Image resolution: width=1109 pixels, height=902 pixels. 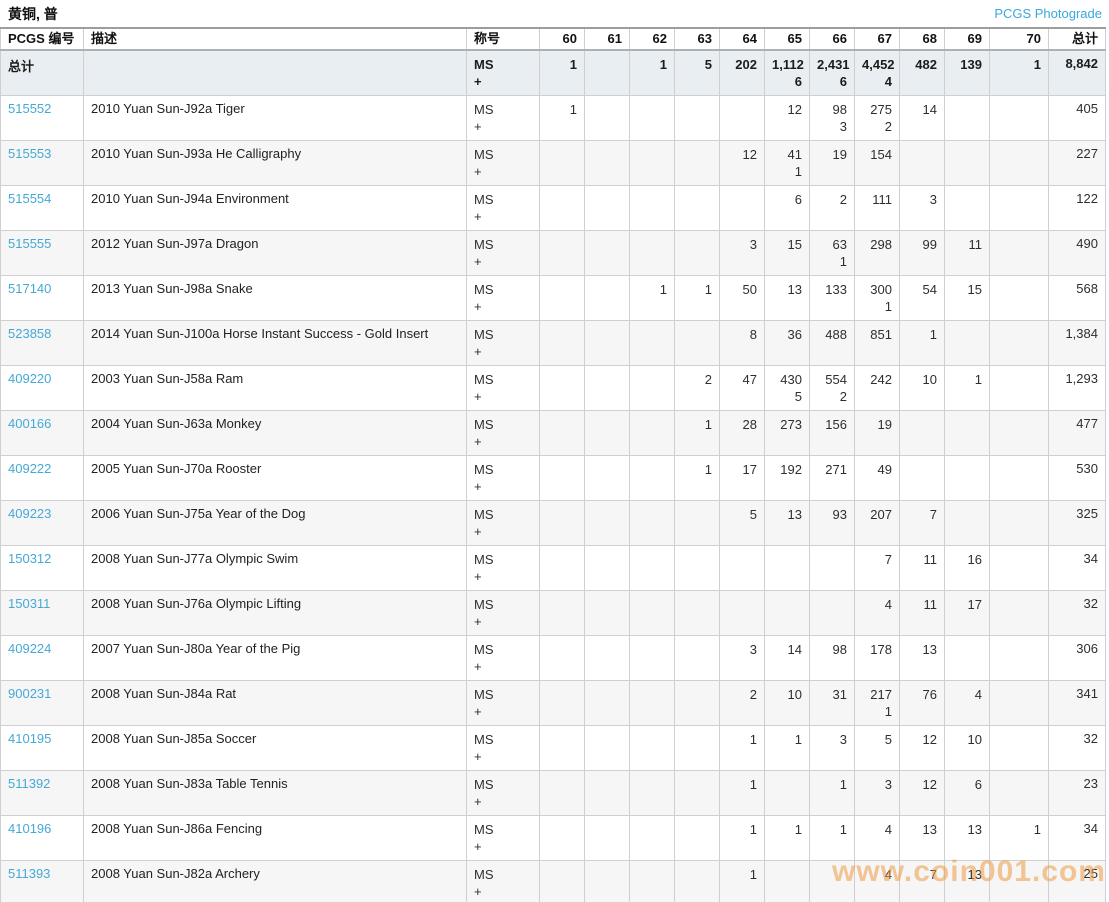 What do you see at coordinates (29, 108) in the screenshot?
I see `pcgs-id-link: 515552` at bounding box center [29, 108].